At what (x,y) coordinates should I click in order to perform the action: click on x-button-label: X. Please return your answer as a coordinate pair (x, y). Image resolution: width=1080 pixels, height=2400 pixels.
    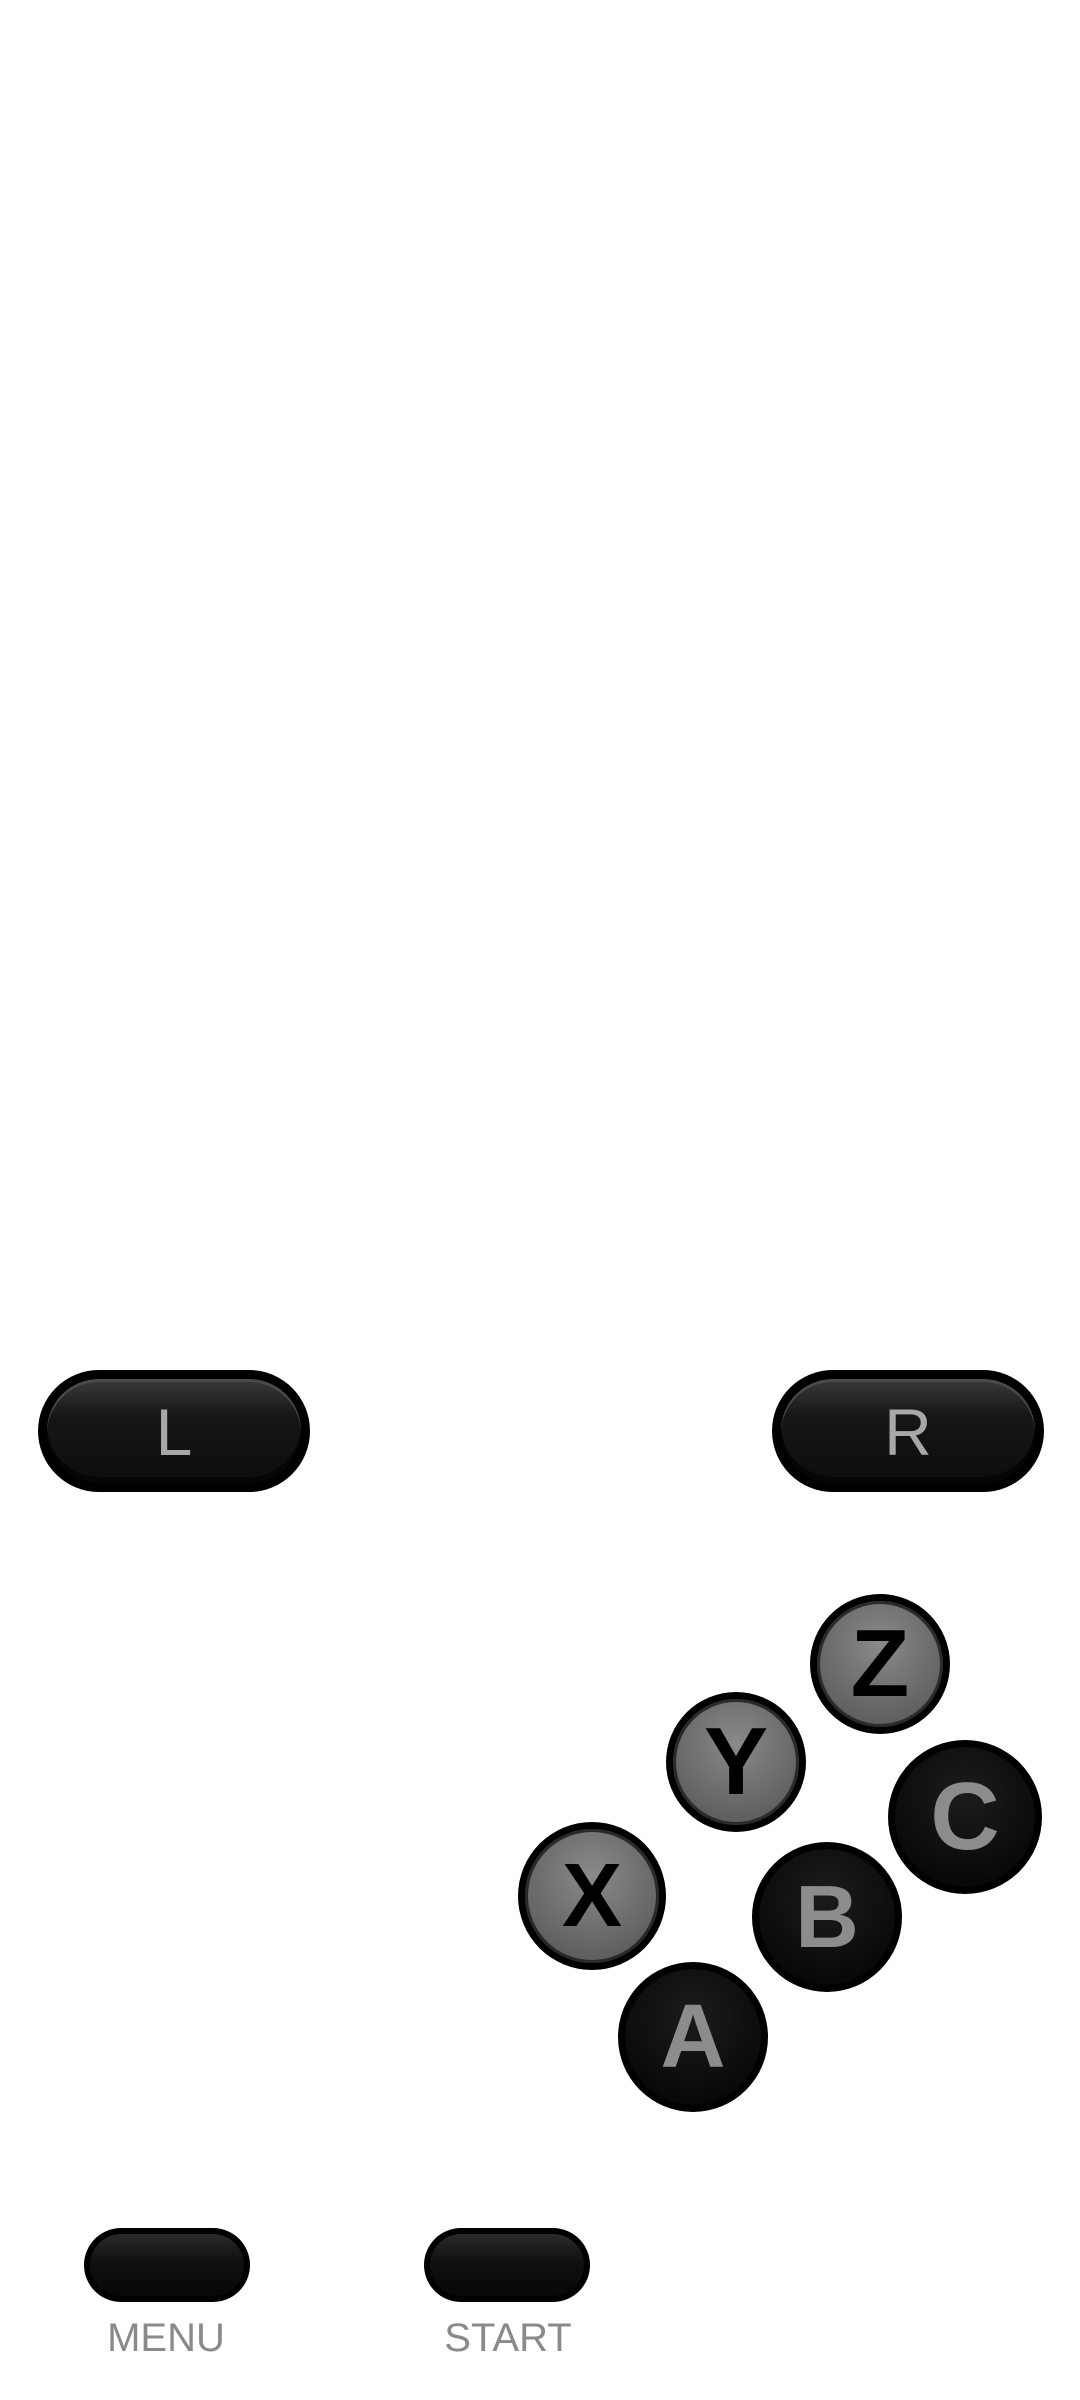
    Looking at the image, I should click on (592, 1896).